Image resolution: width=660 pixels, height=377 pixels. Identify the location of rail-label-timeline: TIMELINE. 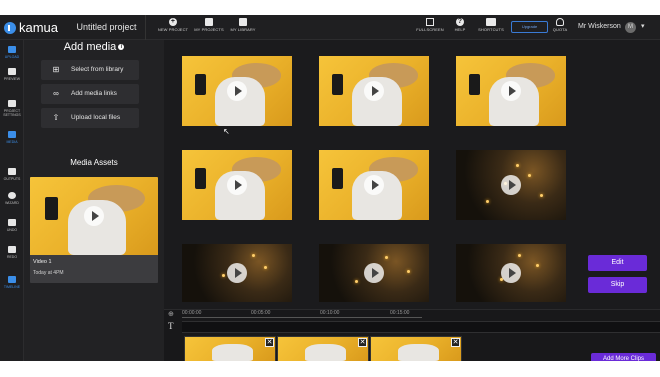
(12, 287).